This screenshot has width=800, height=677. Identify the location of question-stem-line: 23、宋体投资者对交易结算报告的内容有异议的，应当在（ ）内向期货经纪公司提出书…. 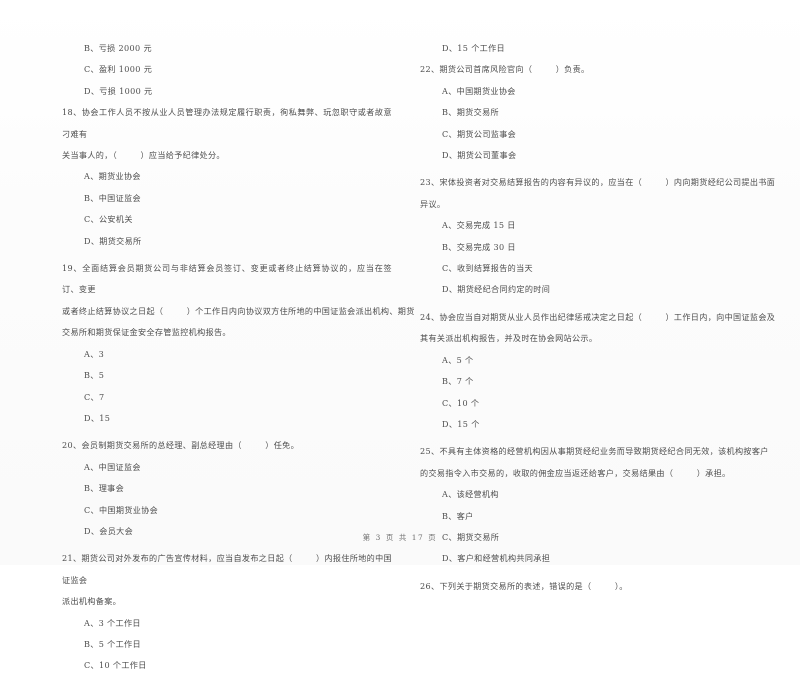
(598, 182).